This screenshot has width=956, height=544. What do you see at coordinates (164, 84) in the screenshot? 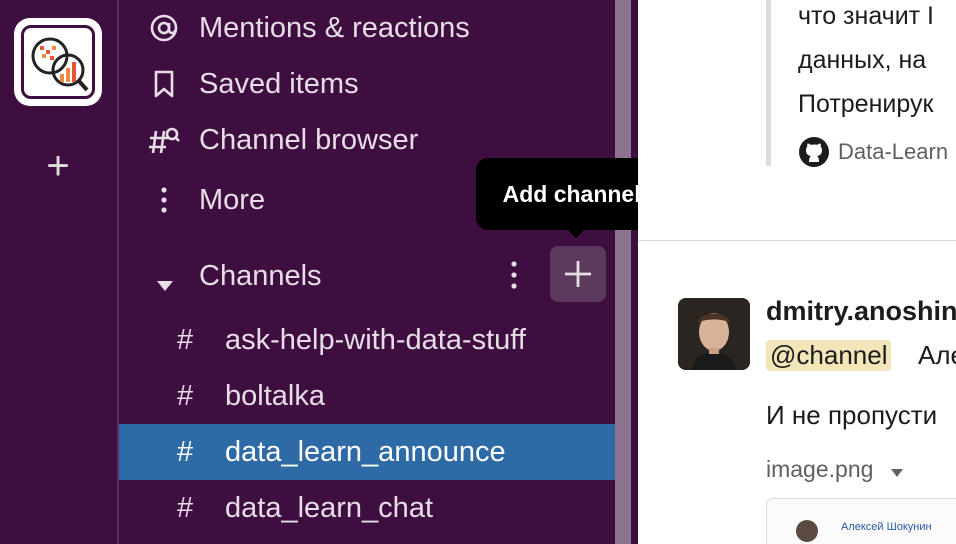
I see `bookmark-icon` at bounding box center [164, 84].